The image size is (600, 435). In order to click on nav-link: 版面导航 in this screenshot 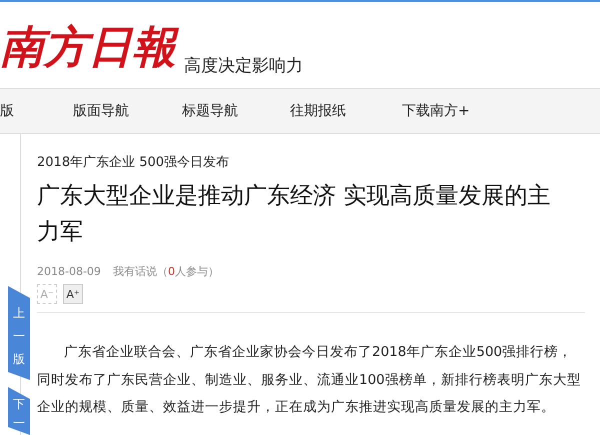, I will do `click(127, 111)`.